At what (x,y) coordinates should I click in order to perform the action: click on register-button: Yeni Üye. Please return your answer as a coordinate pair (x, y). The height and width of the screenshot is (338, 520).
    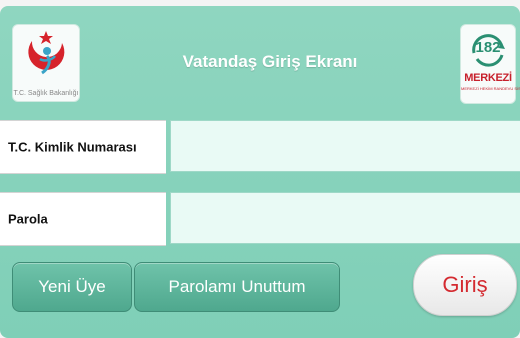
    Looking at the image, I should click on (72, 287).